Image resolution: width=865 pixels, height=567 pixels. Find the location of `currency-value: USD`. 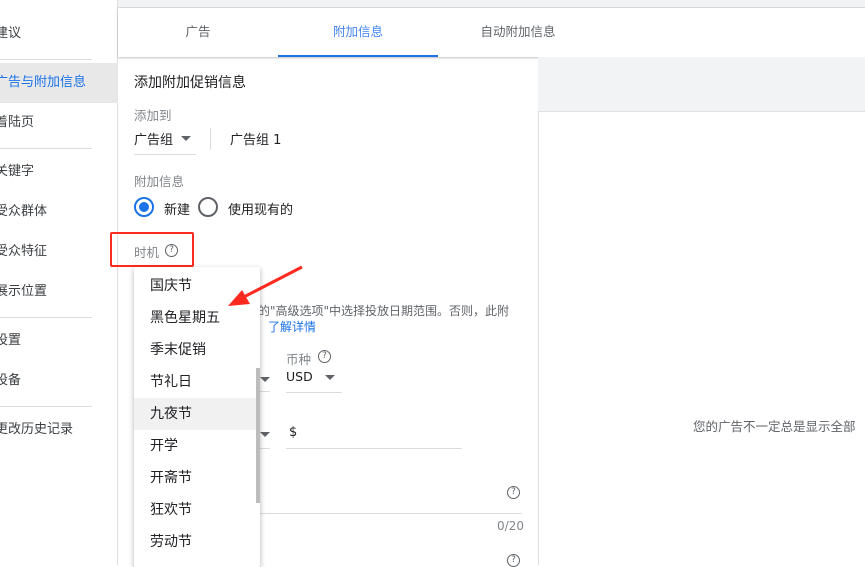

currency-value: USD is located at coordinates (299, 376).